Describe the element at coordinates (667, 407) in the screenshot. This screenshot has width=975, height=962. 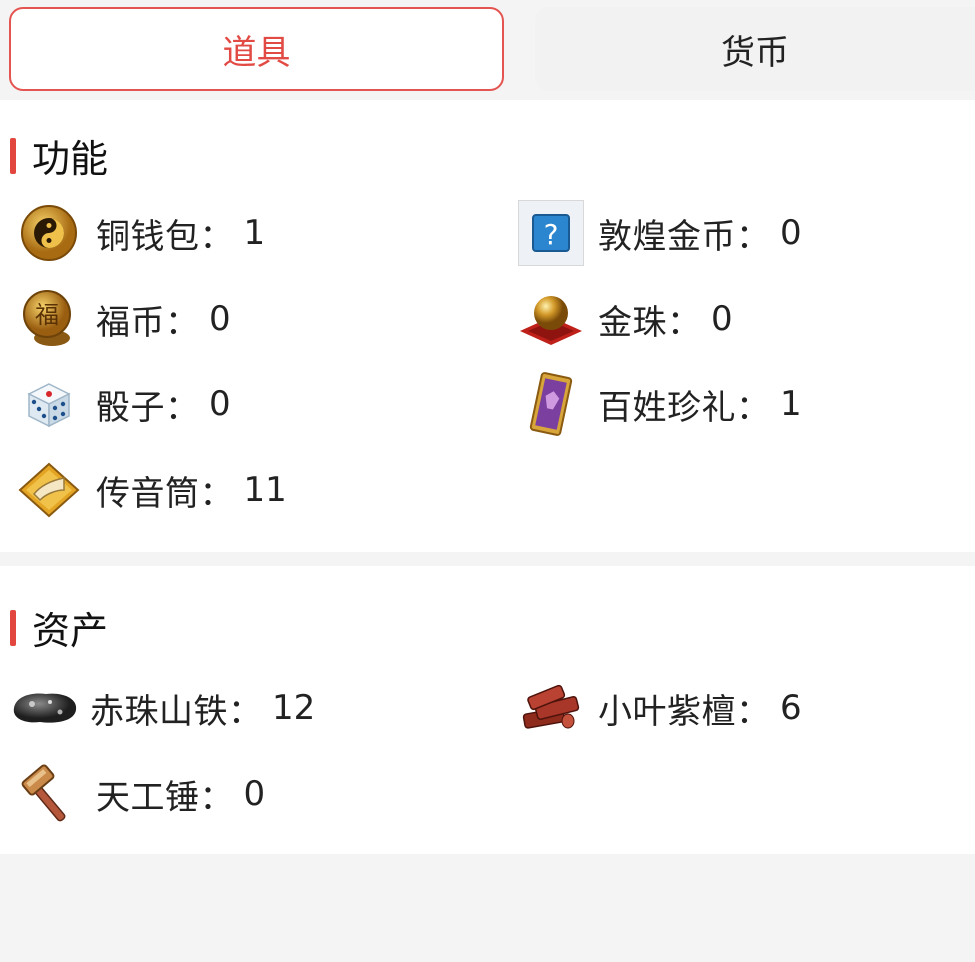
I see `item-name: 百姓珍礼` at that location.